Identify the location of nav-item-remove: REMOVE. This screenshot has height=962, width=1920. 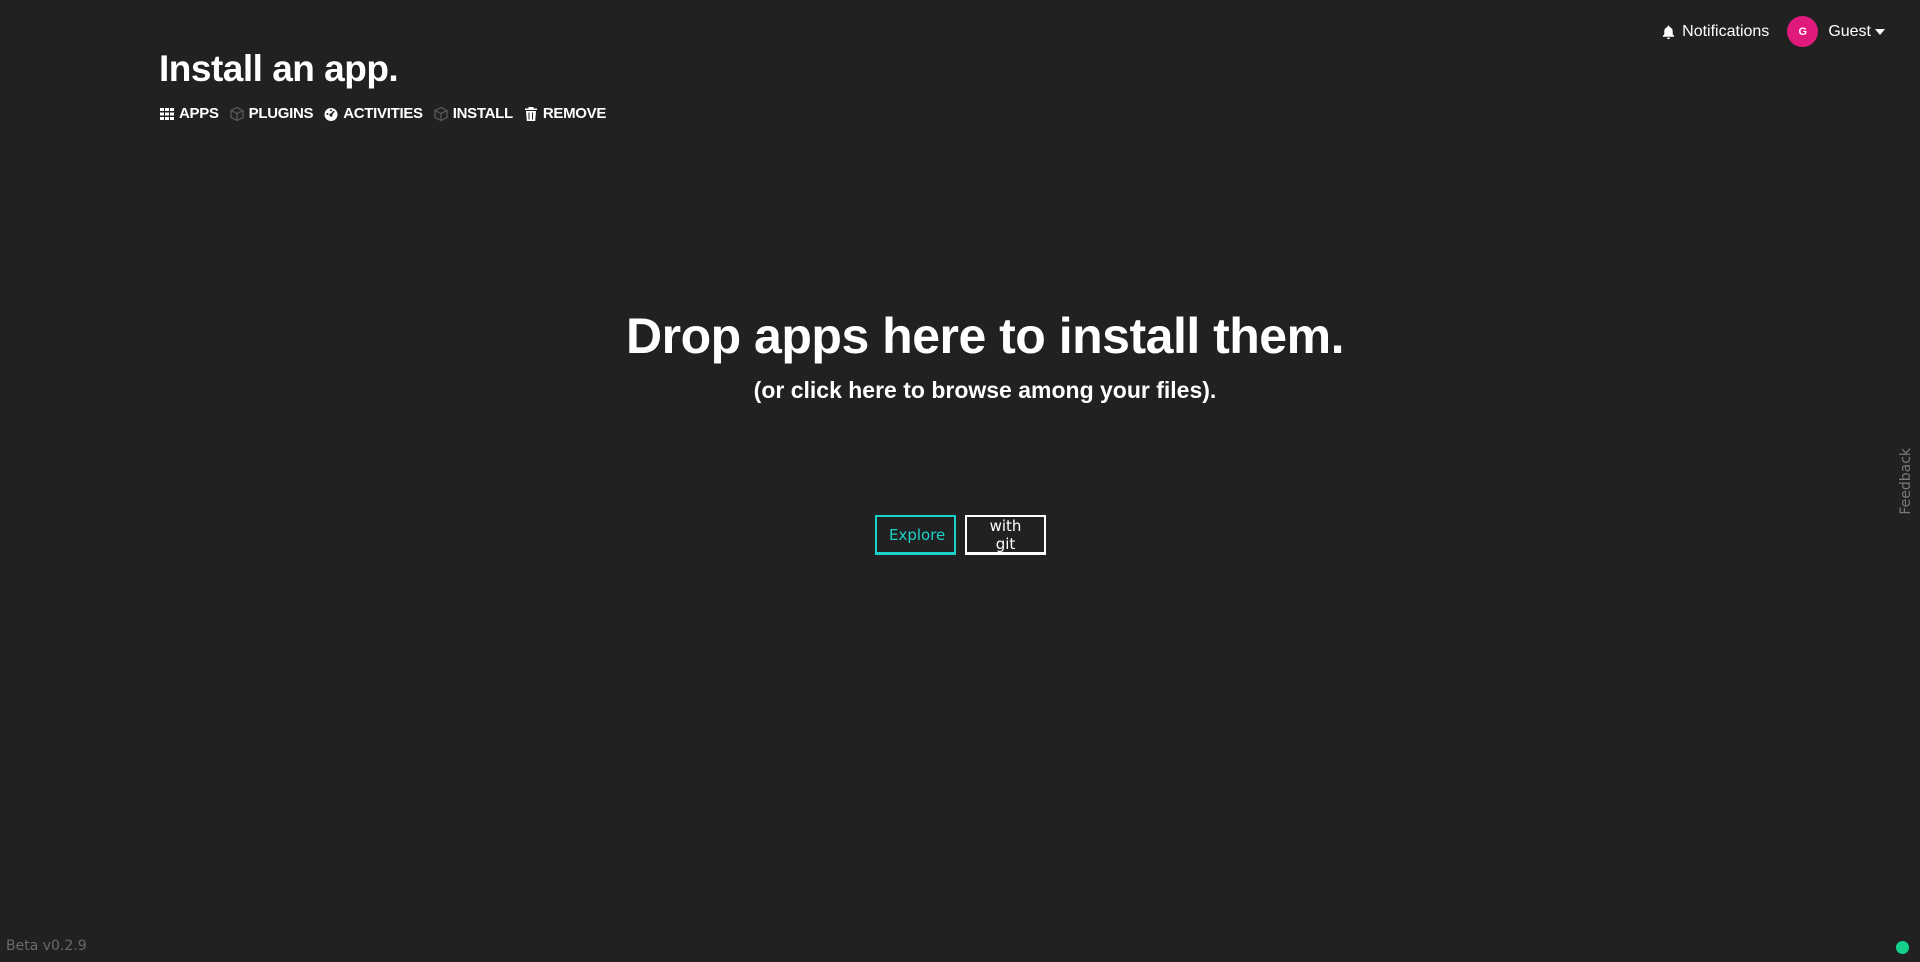
(564, 113).